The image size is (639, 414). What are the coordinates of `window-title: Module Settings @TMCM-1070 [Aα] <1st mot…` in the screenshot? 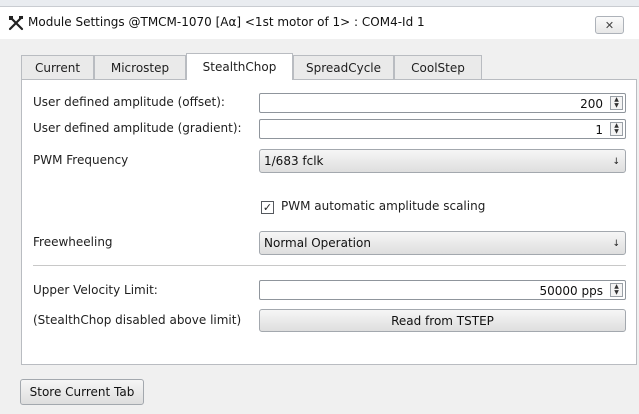 It's located at (226, 22).